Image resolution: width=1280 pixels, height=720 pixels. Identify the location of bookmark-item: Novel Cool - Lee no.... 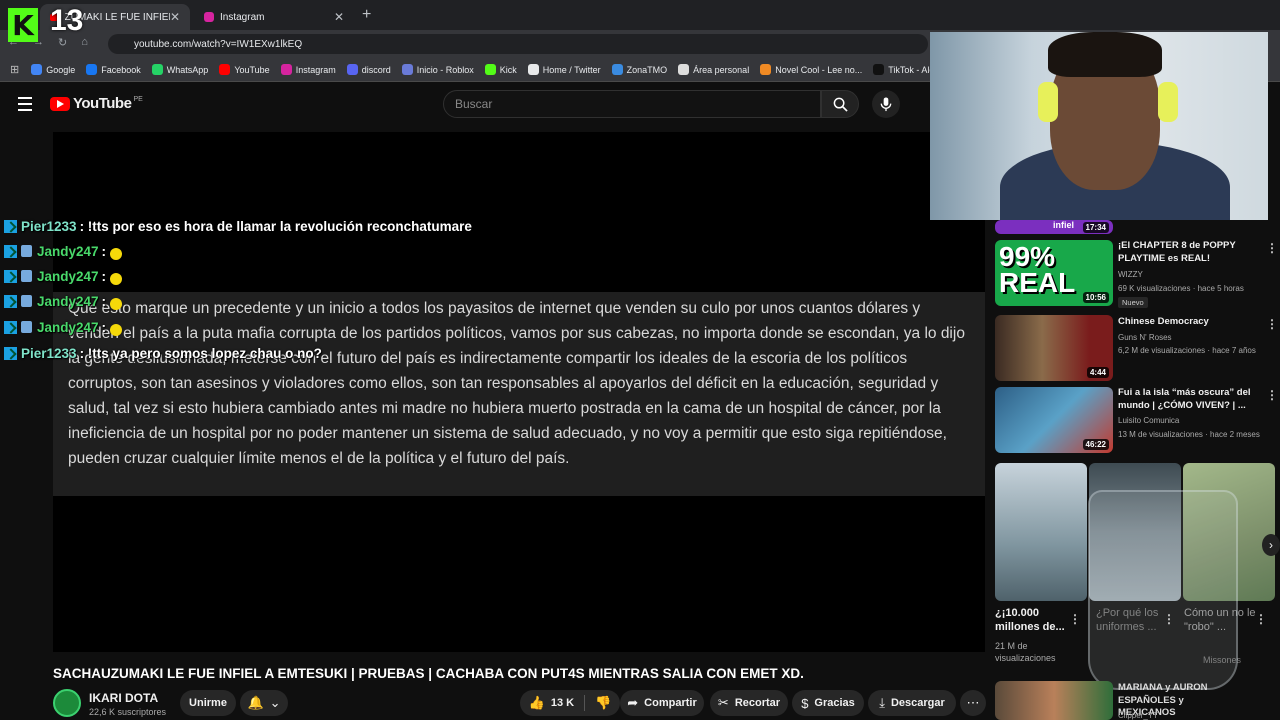
(811, 69).